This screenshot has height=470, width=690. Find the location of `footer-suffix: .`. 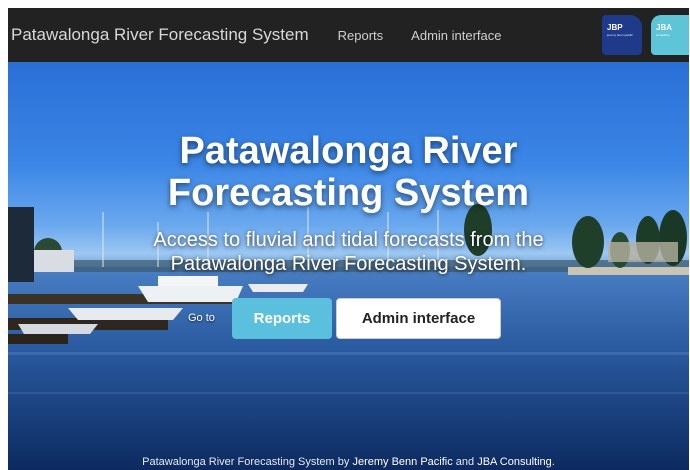

footer-suffix: . is located at coordinates (553, 462).